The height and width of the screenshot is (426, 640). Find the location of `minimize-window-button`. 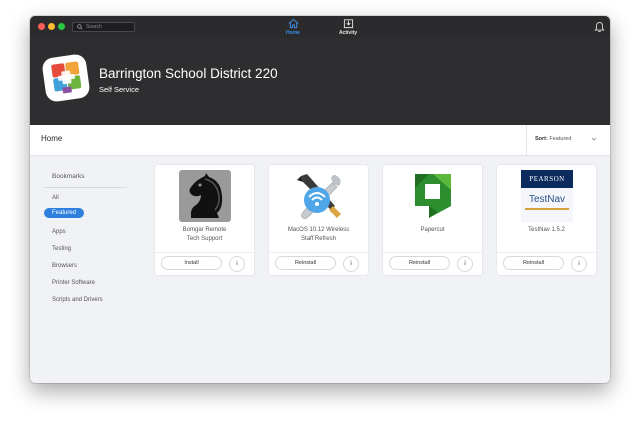

minimize-window-button is located at coordinates (51, 26).